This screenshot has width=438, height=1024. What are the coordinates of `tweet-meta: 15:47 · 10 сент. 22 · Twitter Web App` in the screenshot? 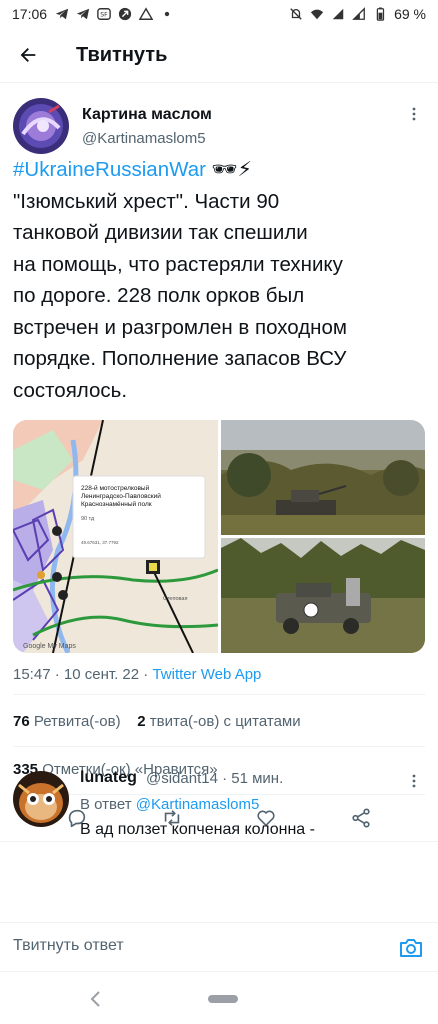 It's located at (137, 674).